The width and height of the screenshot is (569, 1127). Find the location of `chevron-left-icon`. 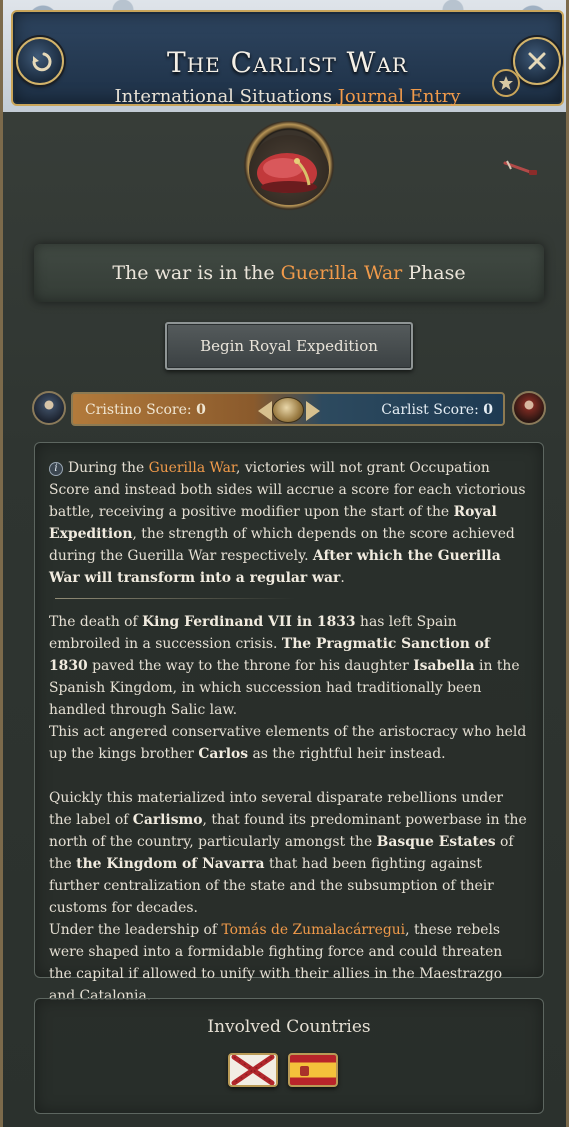

chevron-left-icon is located at coordinates (265, 411).